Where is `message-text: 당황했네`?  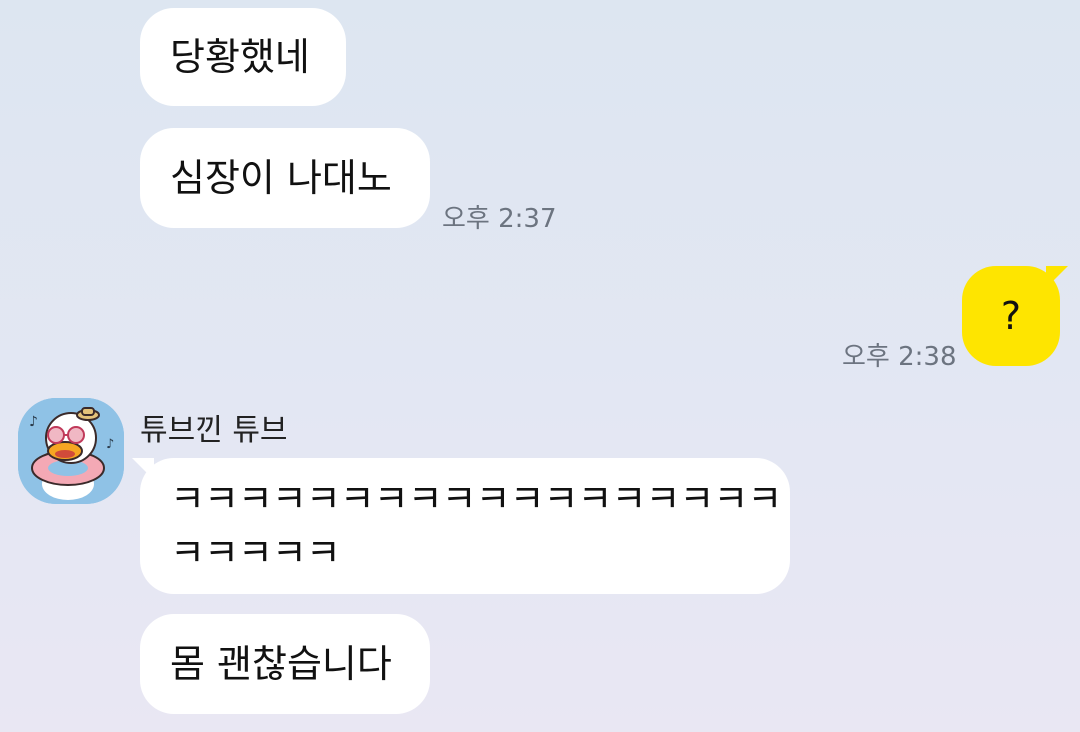 message-text: 당황했네 is located at coordinates (240, 57).